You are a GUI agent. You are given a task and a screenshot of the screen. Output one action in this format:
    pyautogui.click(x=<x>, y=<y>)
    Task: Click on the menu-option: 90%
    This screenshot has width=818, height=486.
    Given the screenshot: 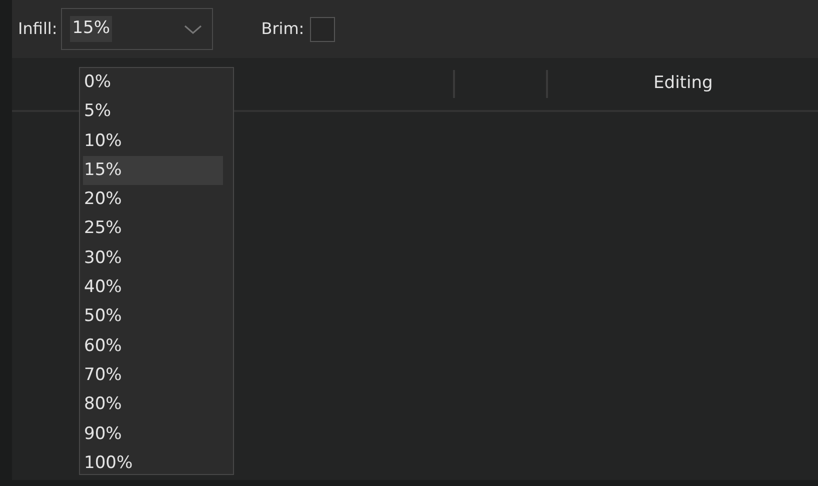 What is the action you would take?
    pyautogui.click(x=153, y=434)
    